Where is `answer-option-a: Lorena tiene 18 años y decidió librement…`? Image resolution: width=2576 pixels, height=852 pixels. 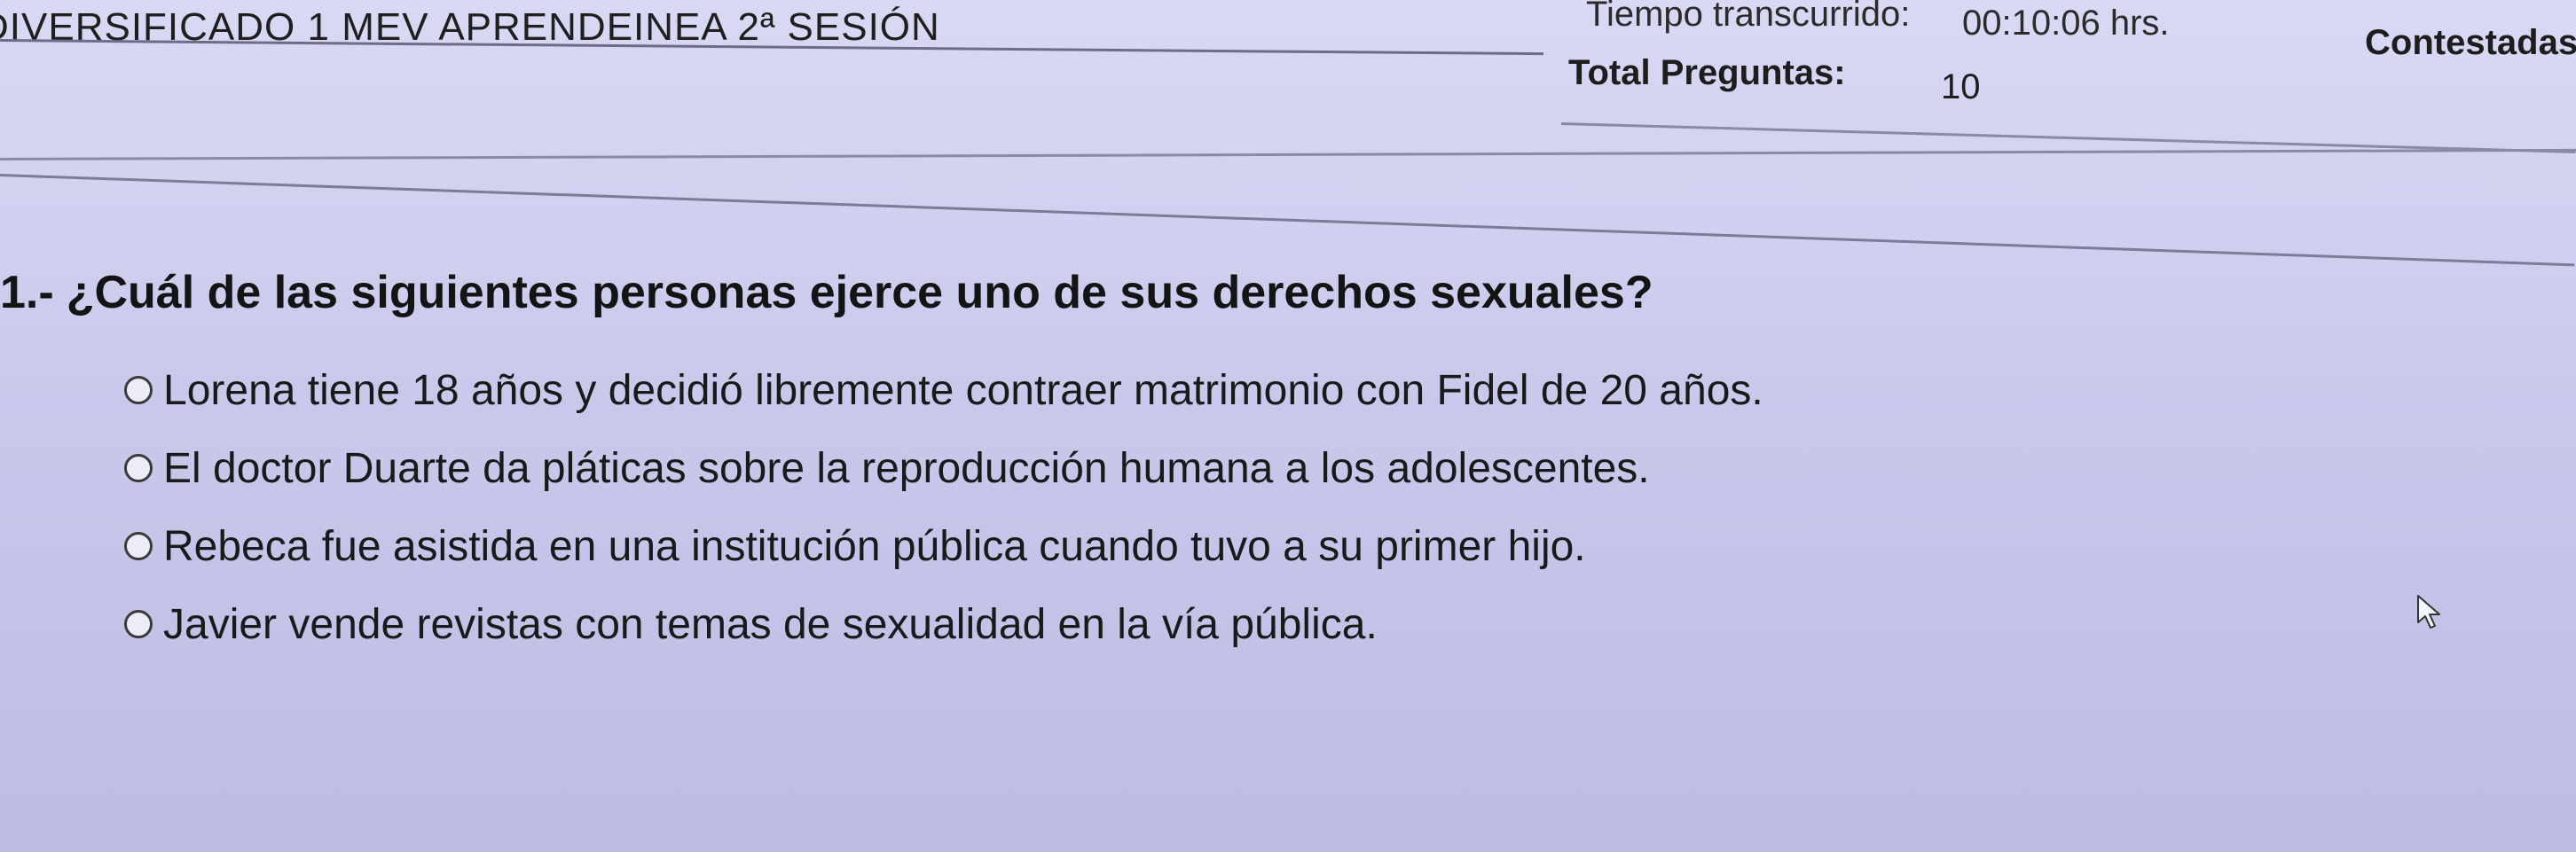 answer-option-a: Lorena tiene 18 años y decidió librement… is located at coordinates (943, 390).